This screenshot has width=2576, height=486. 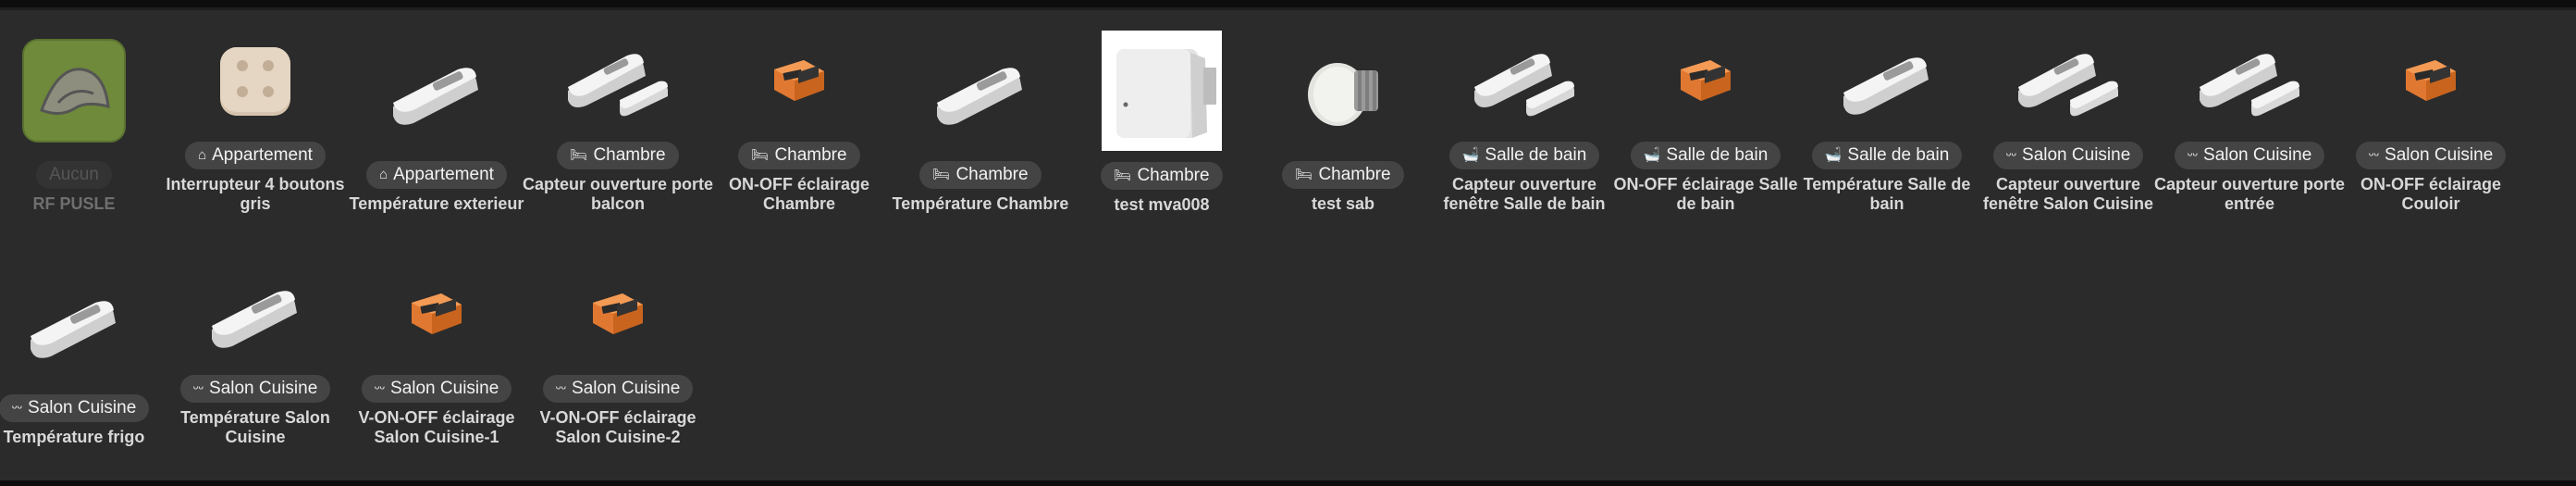 What do you see at coordinates (1288, 3) in the screenshot?
I see `top-bar` at bounding box center [1288, 3].